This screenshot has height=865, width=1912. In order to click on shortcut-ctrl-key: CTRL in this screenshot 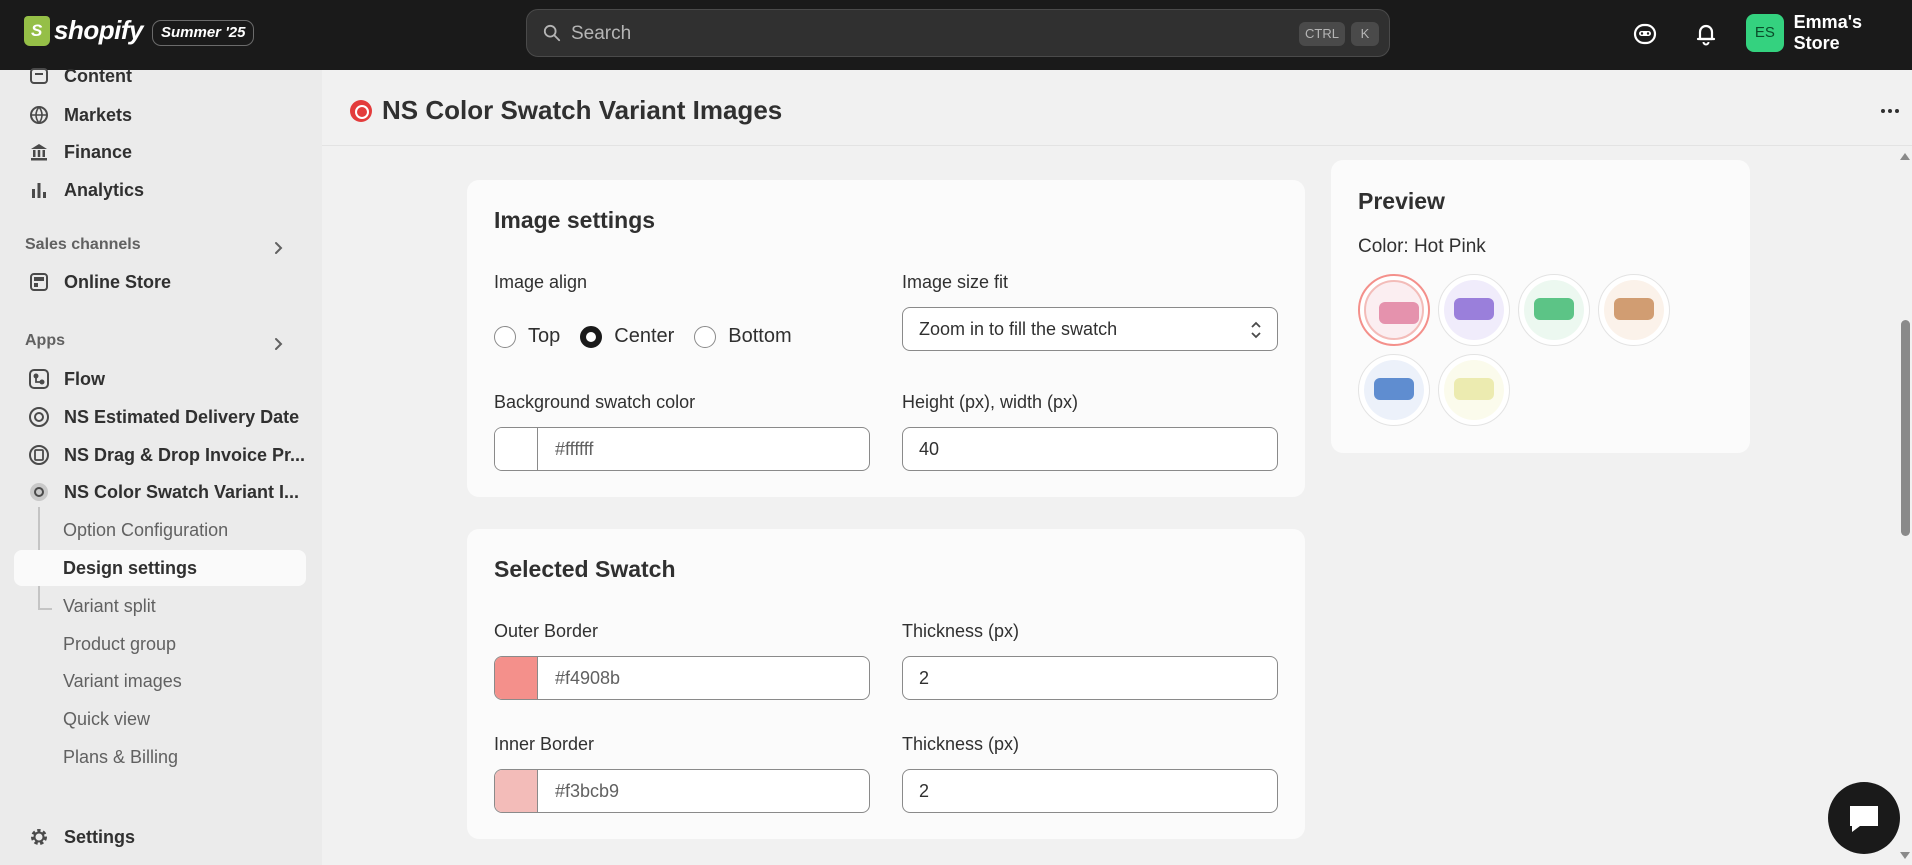, I will do `click(1322, 34)`.